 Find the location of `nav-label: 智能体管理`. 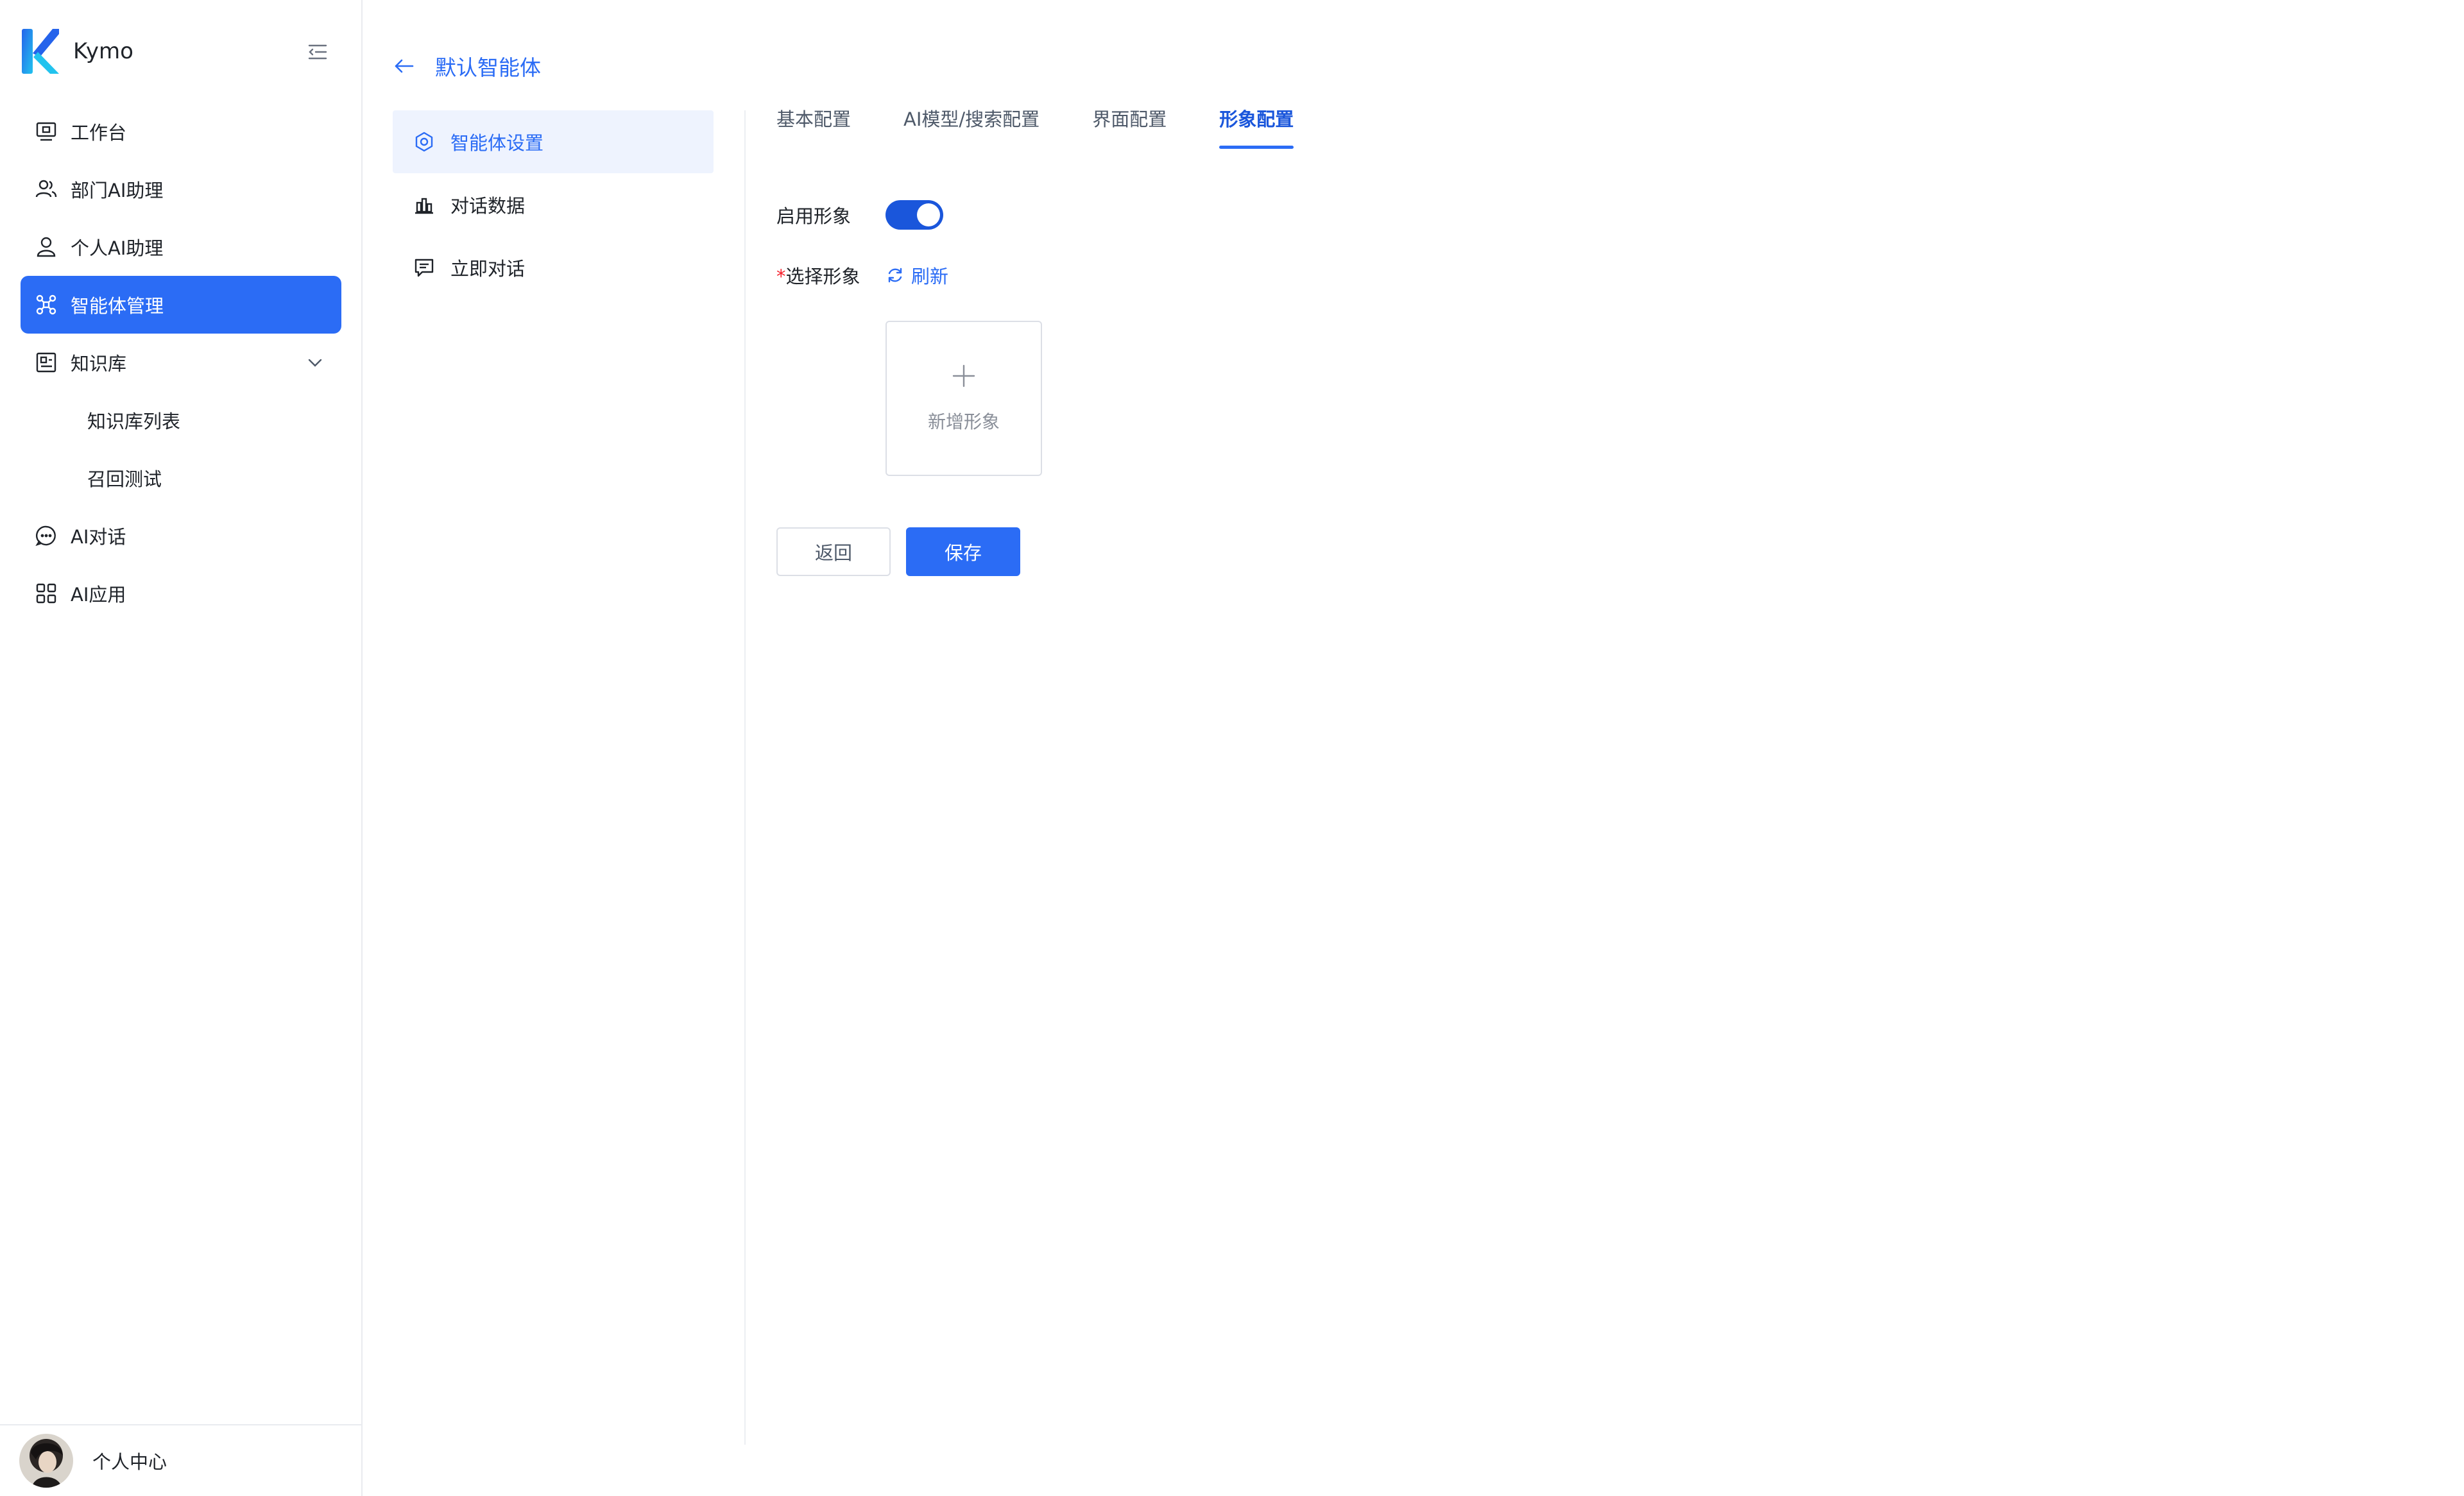

nav-label: 智能体管理 is located at coordinates (118, 306).